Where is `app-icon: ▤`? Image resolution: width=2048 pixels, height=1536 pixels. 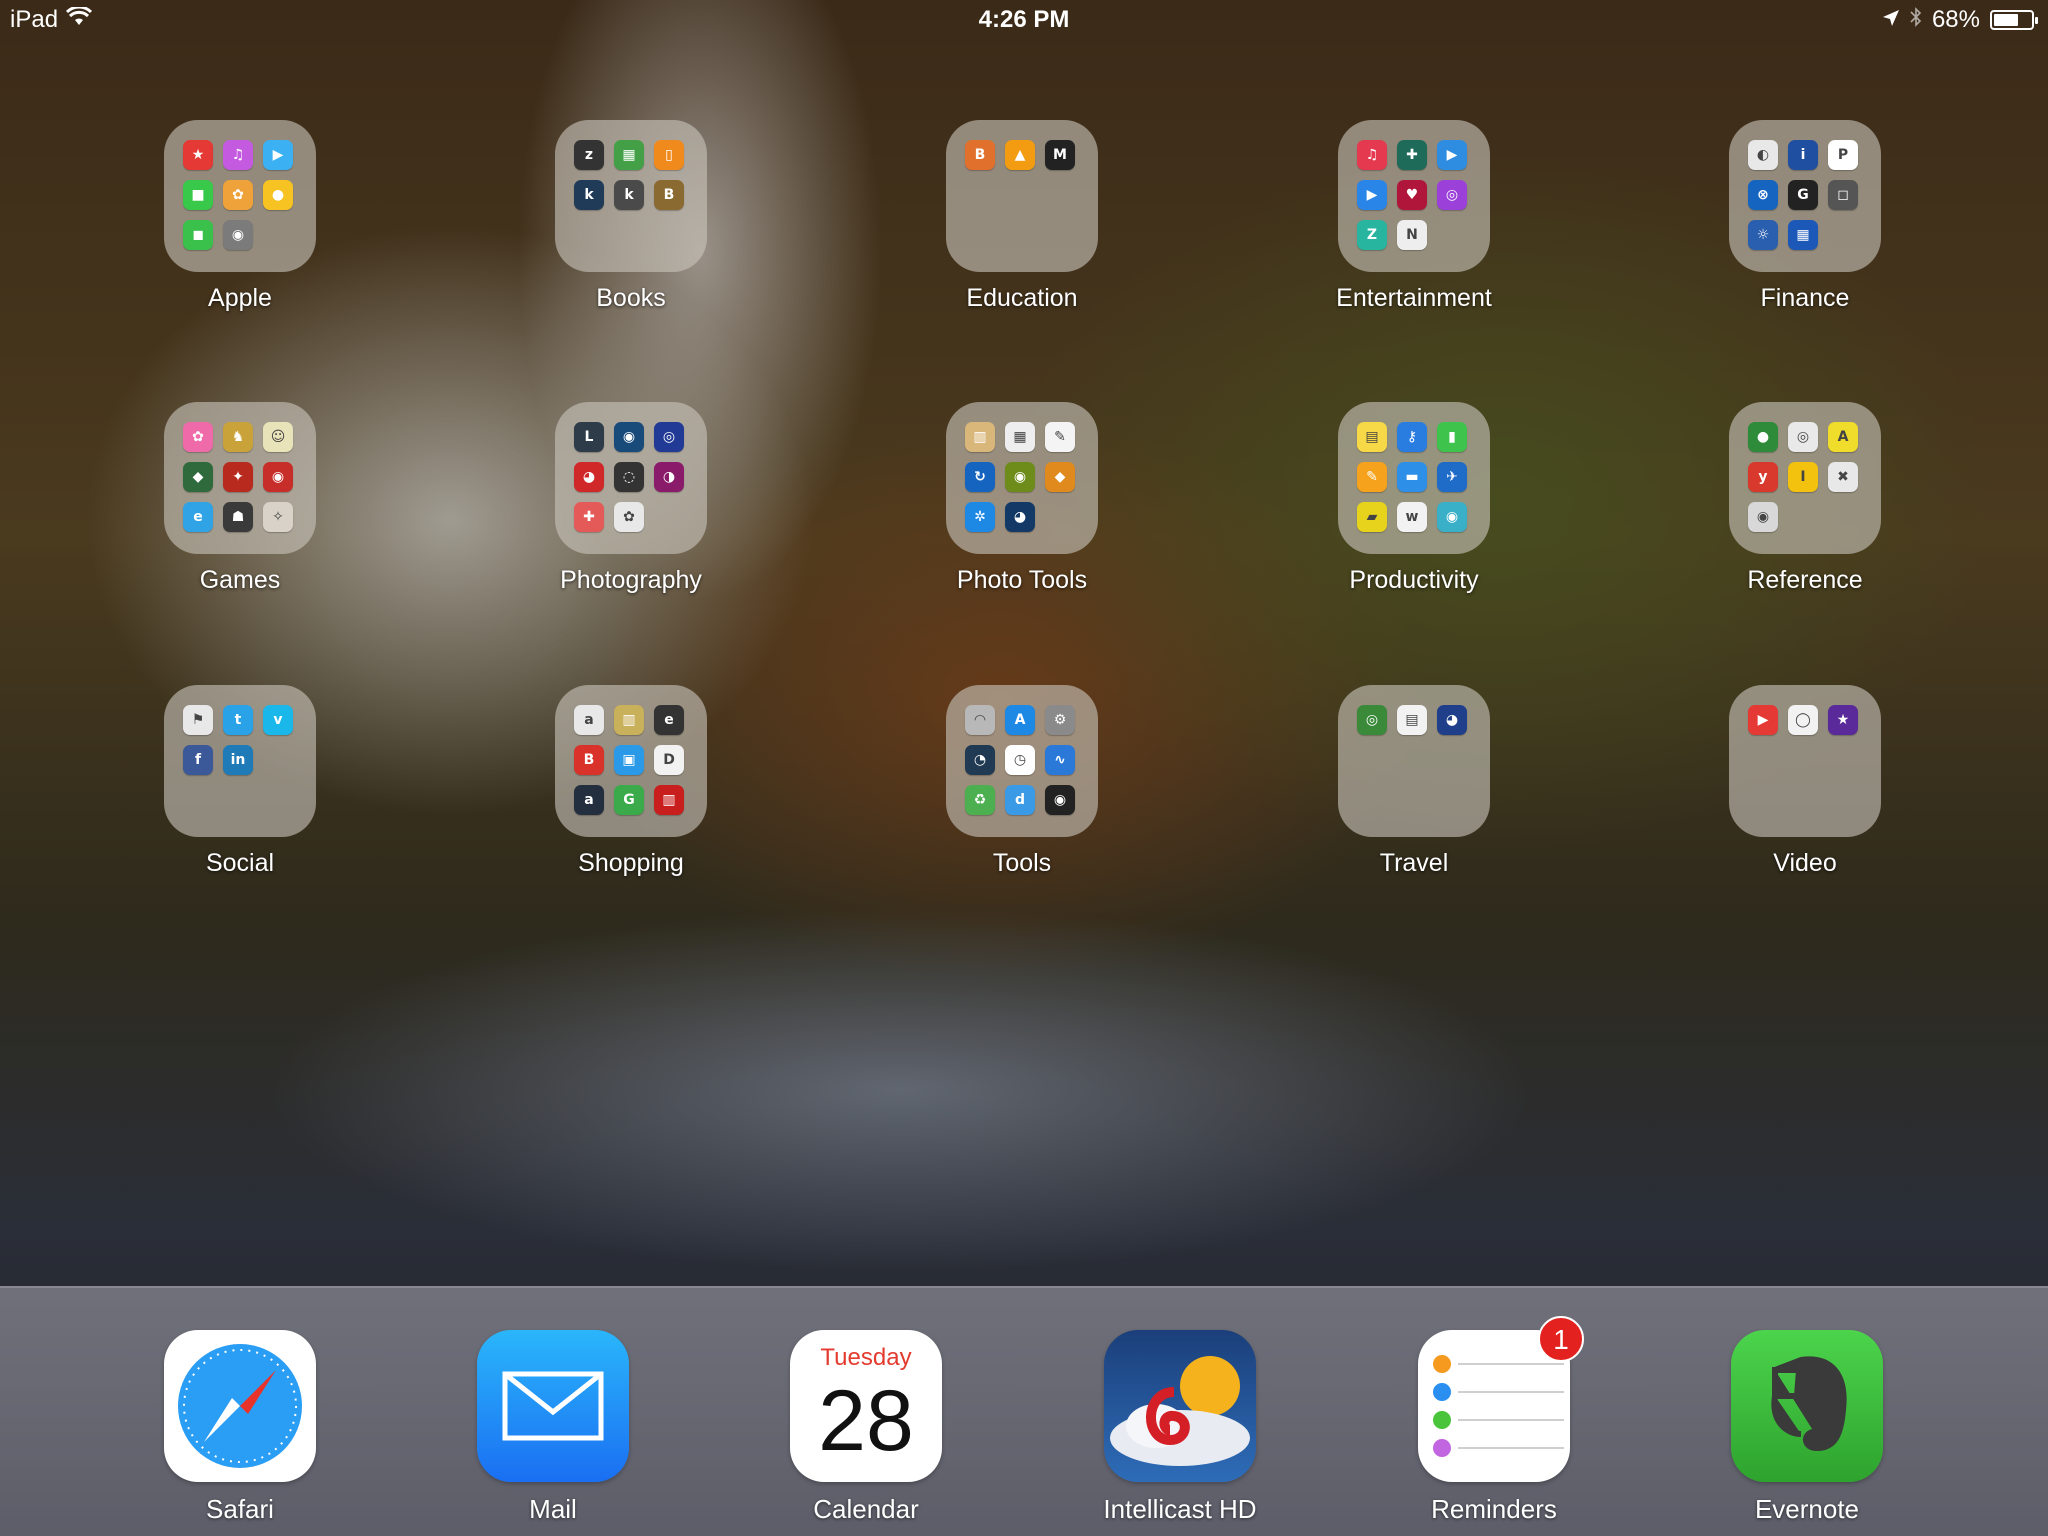 app-icon: ▤ is located at coordinates (1412, 720).